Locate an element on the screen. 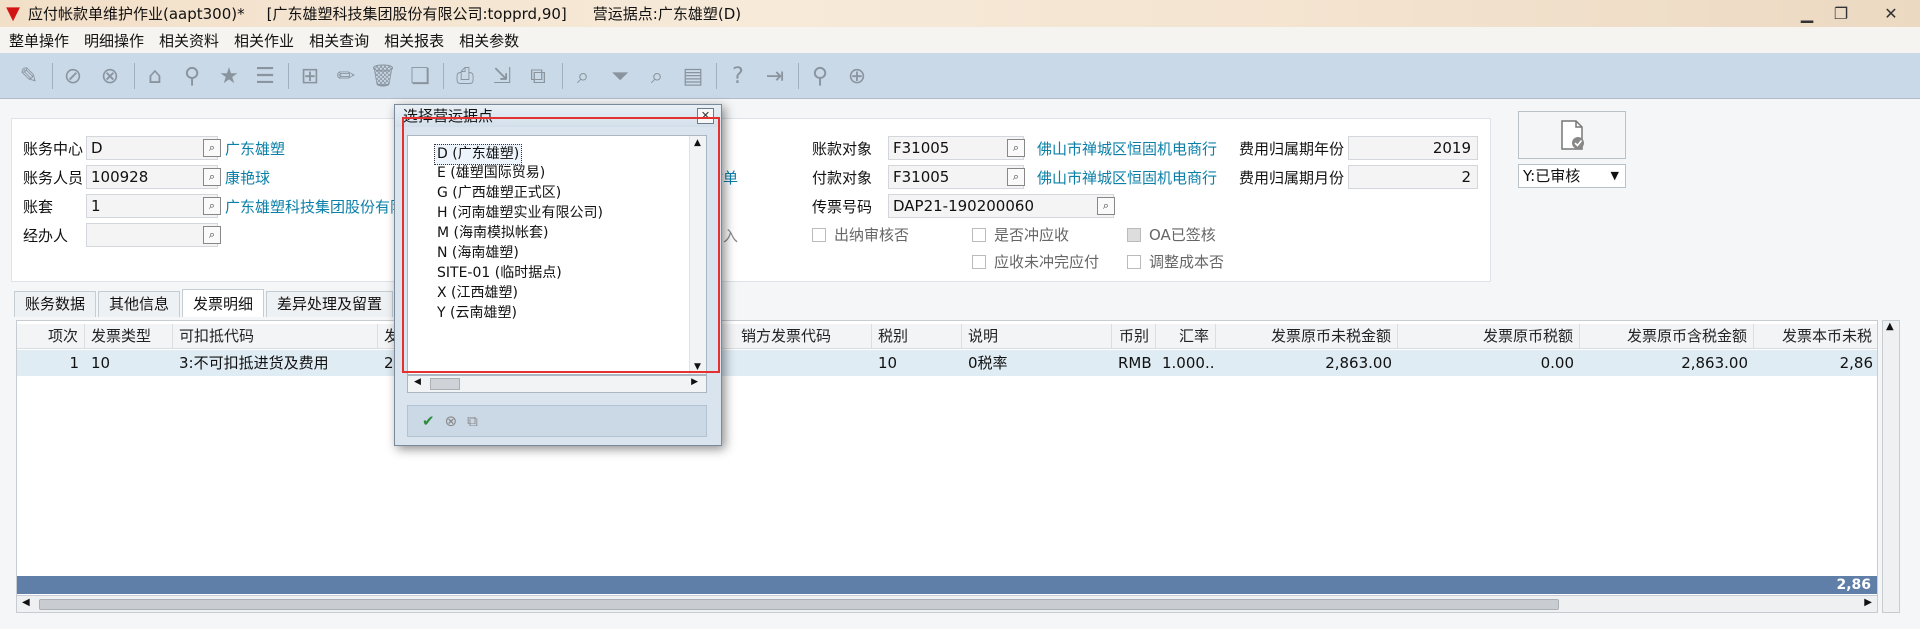  col-header: 可扣抵代码 is located at coordinates (275, 336).